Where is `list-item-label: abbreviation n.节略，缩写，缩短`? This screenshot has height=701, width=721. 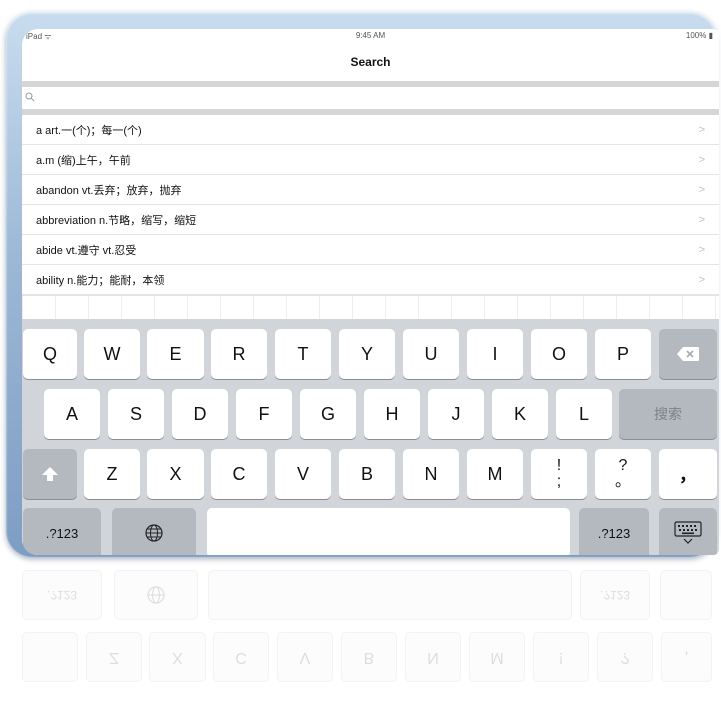 list-item-label: abbreviation n.节略，缩写，缩短 is located at coordinates (116, 220).